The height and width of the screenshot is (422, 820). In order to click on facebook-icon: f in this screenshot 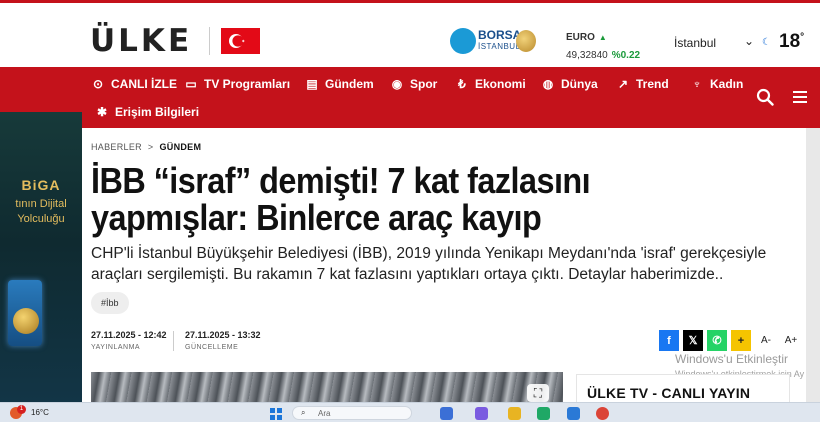, I will do `click(669, 340)`.